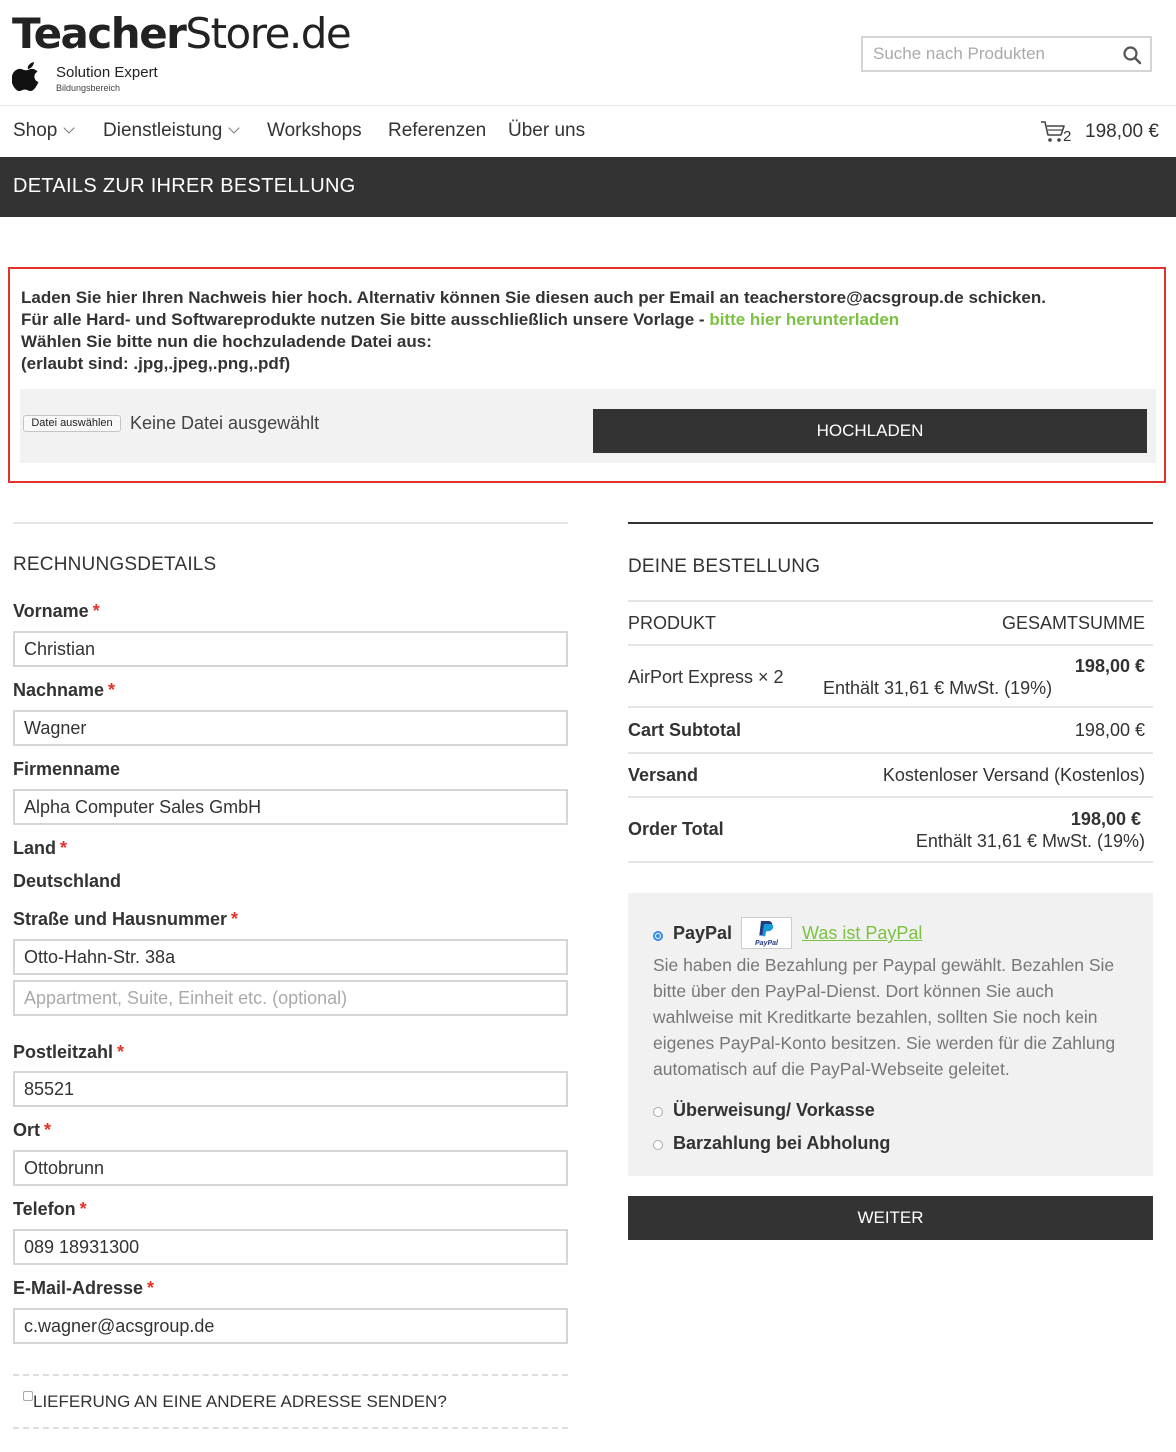 This screenshot has height=1452, width=1176. I want to click on firma-label-text: Firmenname, so click(67, 769).